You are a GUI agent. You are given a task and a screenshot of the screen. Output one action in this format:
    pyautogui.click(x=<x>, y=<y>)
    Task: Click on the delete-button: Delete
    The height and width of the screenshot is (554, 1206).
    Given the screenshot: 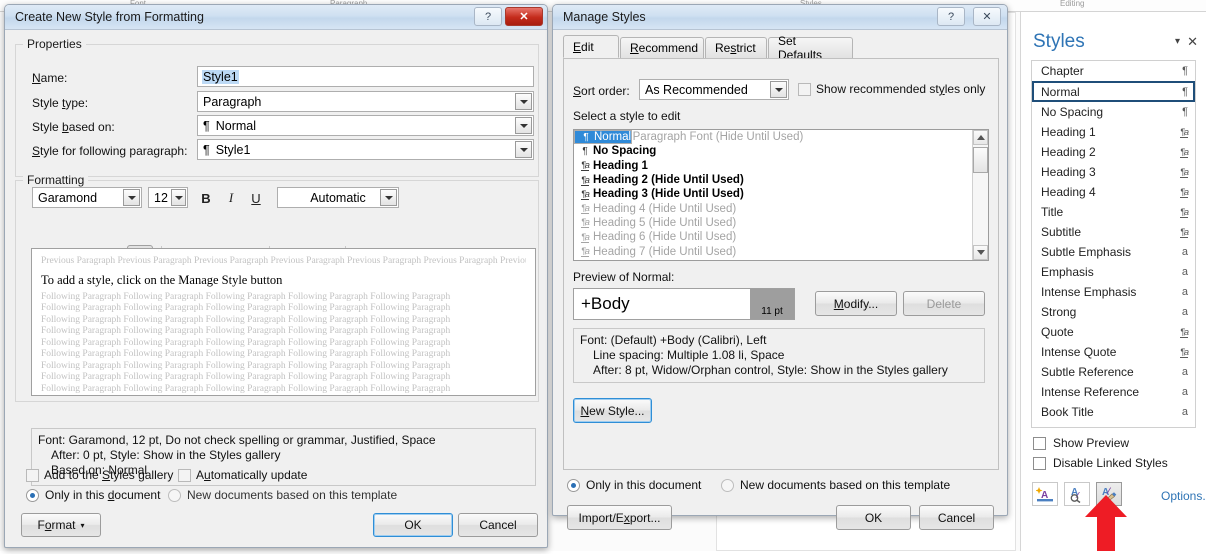 What is the action you would take?
    pyautogui.click(x=944, y=303)
    